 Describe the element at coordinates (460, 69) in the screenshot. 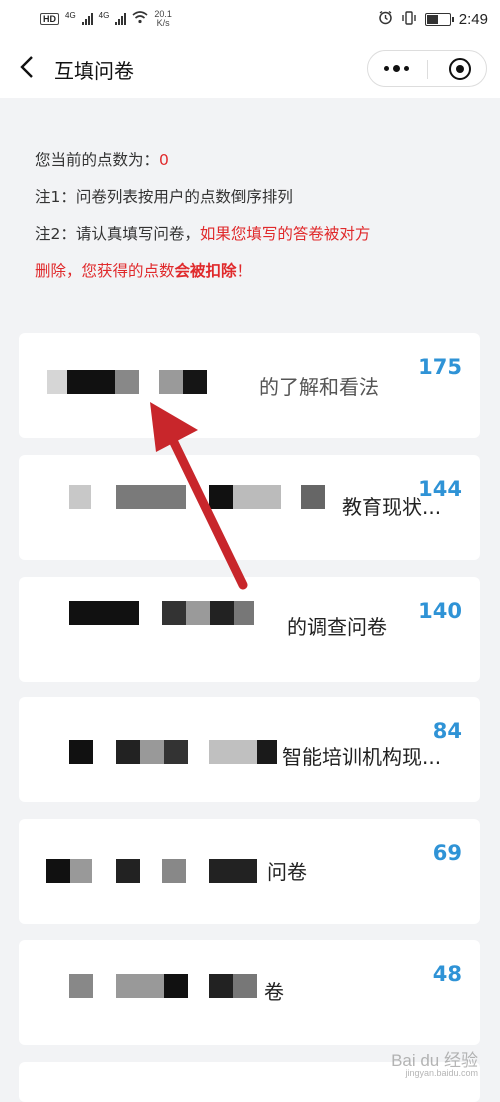

I see `close-mini-program-button` at that location.